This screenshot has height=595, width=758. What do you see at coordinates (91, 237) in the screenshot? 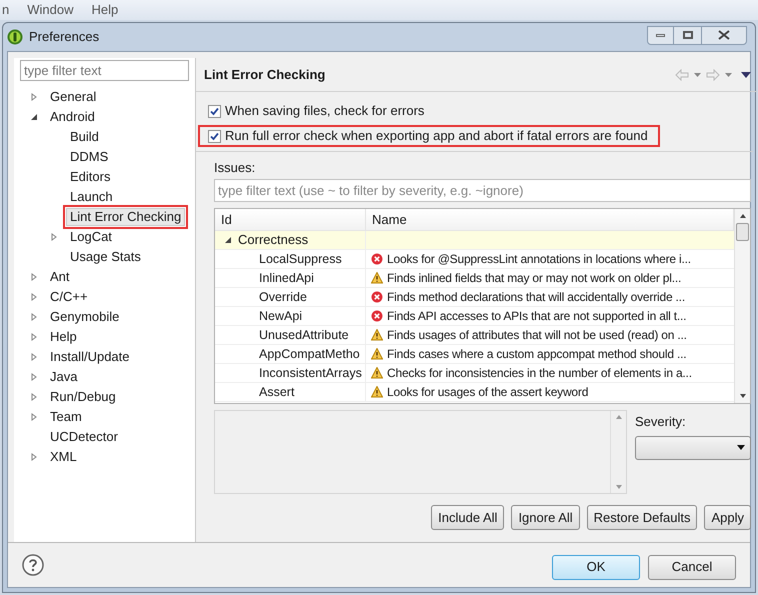
I see `tree-item: LogCat` at bounding box center [91, 237].